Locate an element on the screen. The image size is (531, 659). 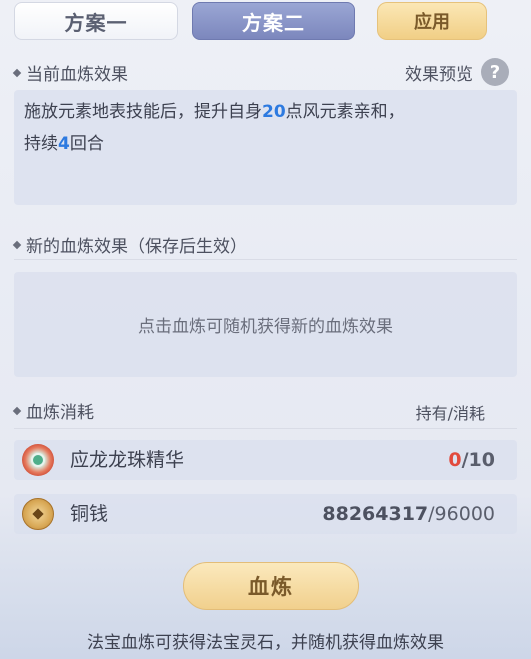
copper-coin-icon is located at coordinates (38, 514).